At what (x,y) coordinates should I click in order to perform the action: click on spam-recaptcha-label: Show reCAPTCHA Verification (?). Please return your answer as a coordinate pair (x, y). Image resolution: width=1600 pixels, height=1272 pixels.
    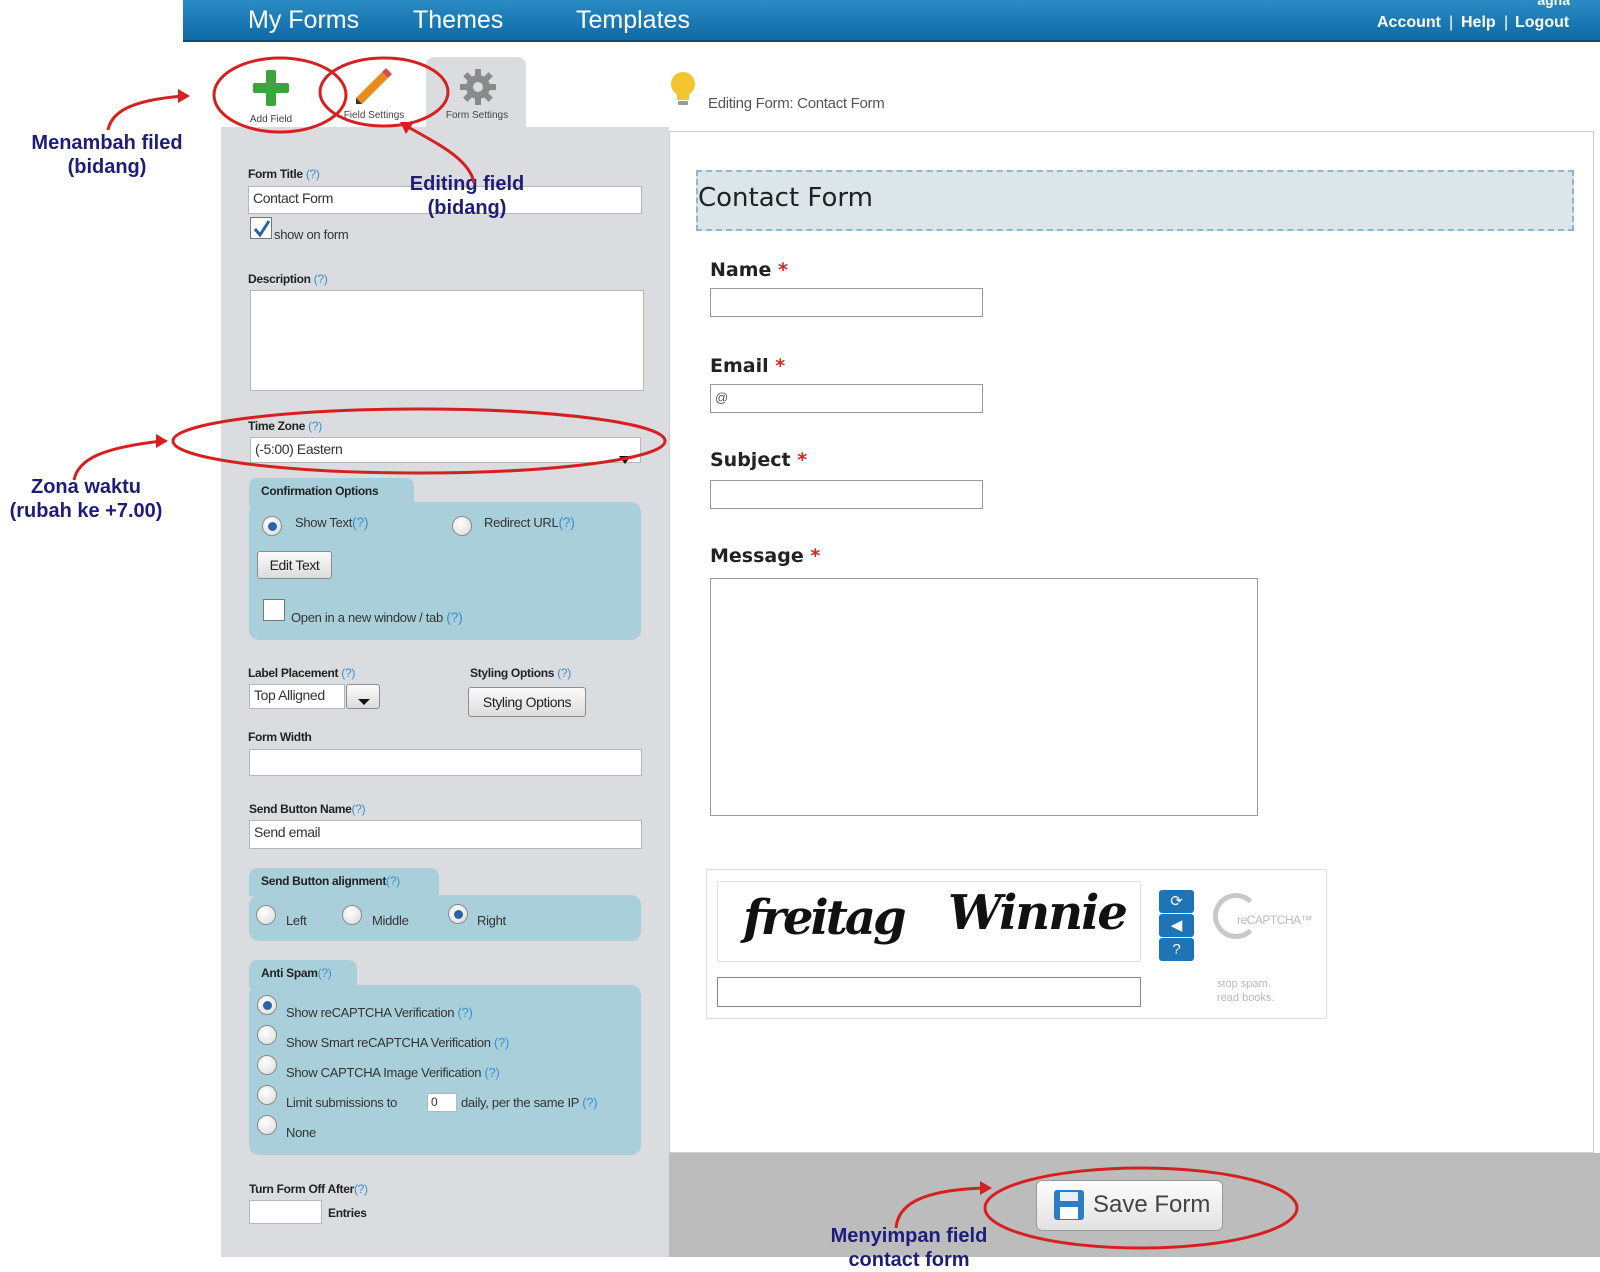
    Looking at the image, I should click on (379, 1012).